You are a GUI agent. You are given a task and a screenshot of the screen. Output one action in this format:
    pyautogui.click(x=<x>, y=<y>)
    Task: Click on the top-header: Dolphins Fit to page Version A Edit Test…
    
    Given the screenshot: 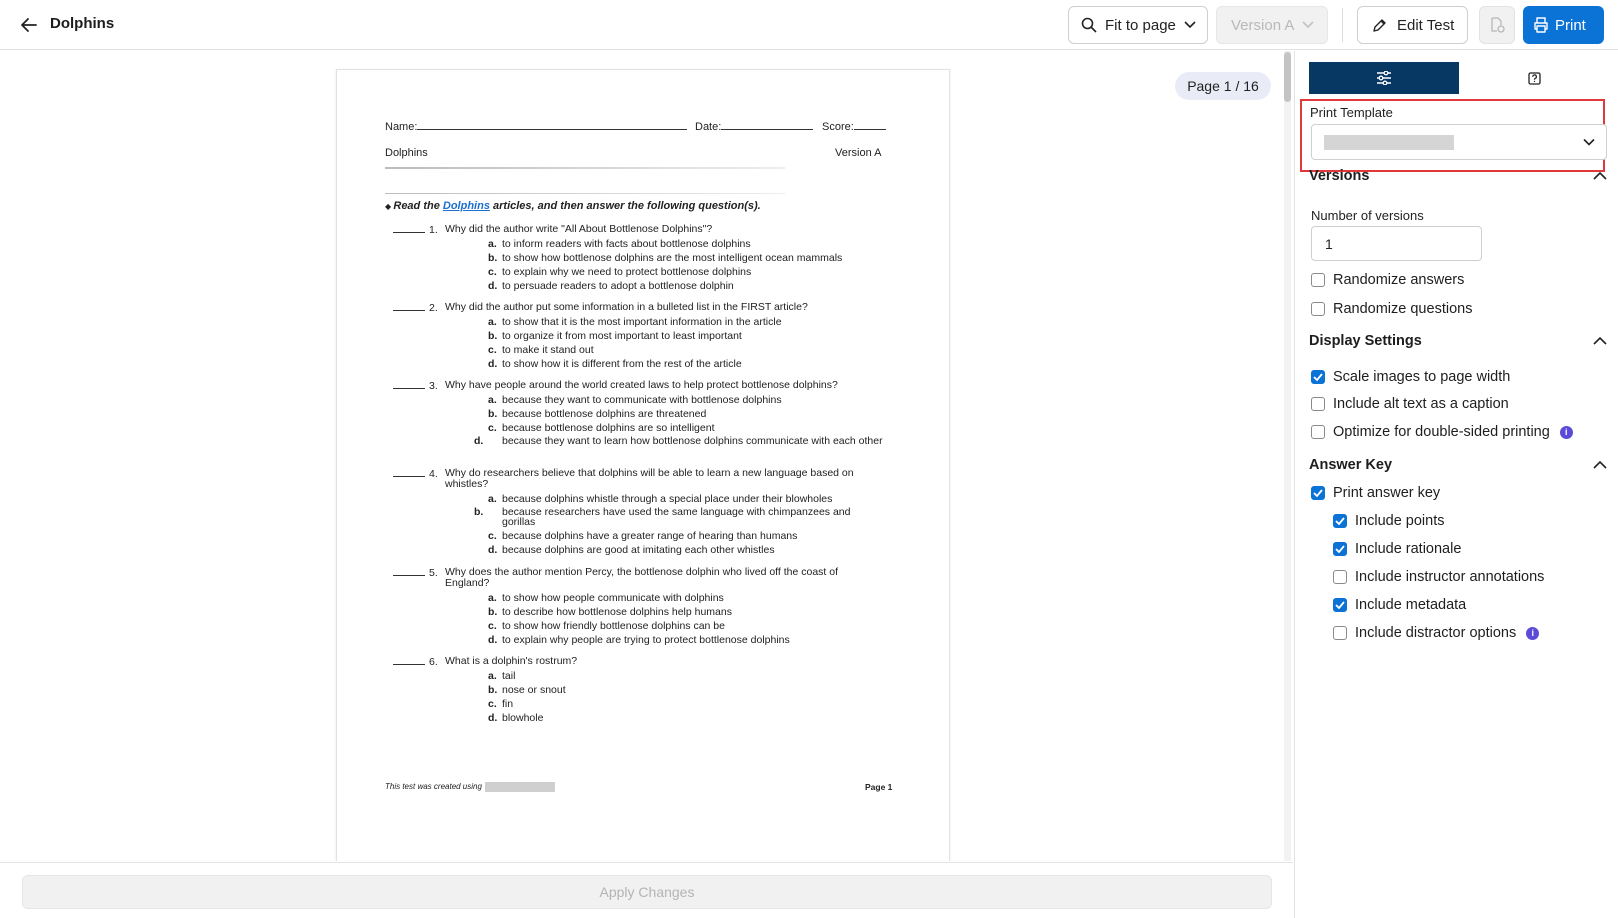 What is the action you would take?
    pyautogui.click(x=809, y=25)
    